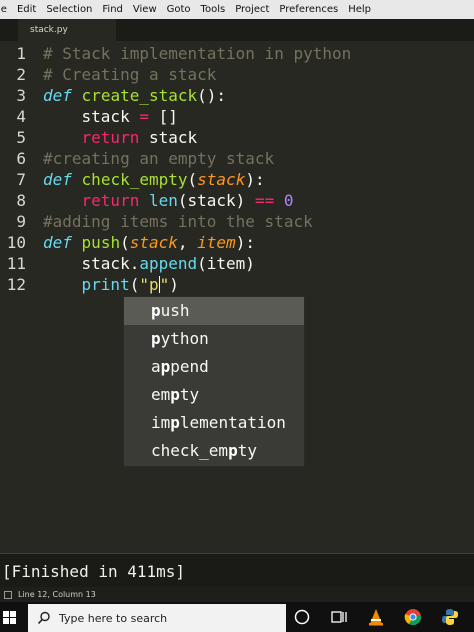  I want to click on function-name: create_stack, so click(139, 95).